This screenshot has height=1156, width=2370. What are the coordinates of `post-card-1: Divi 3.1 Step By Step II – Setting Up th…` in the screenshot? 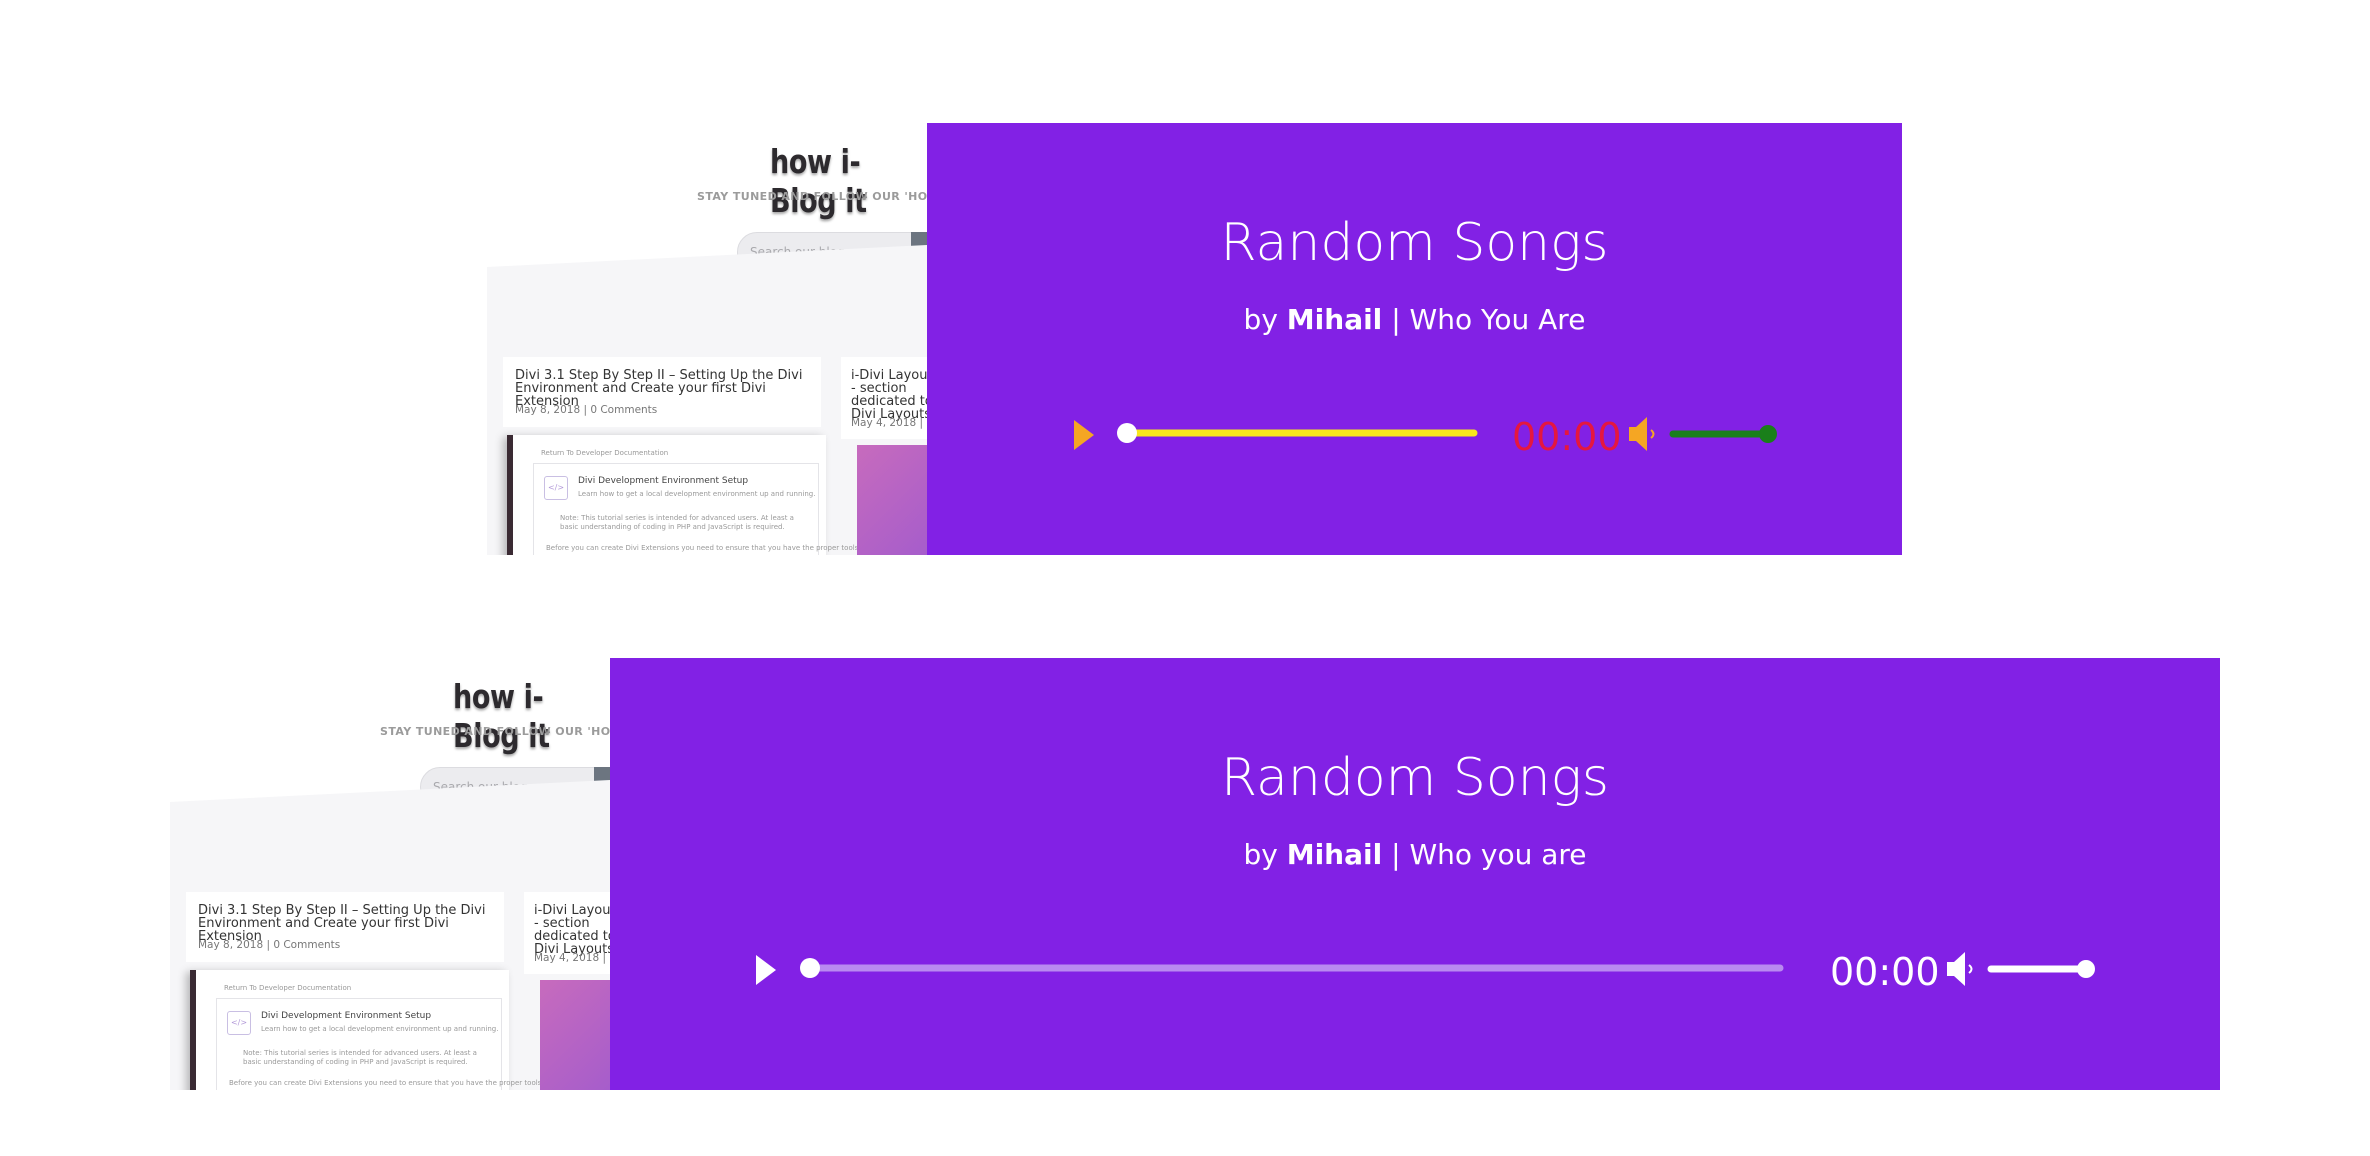 It's located at (345, 927).